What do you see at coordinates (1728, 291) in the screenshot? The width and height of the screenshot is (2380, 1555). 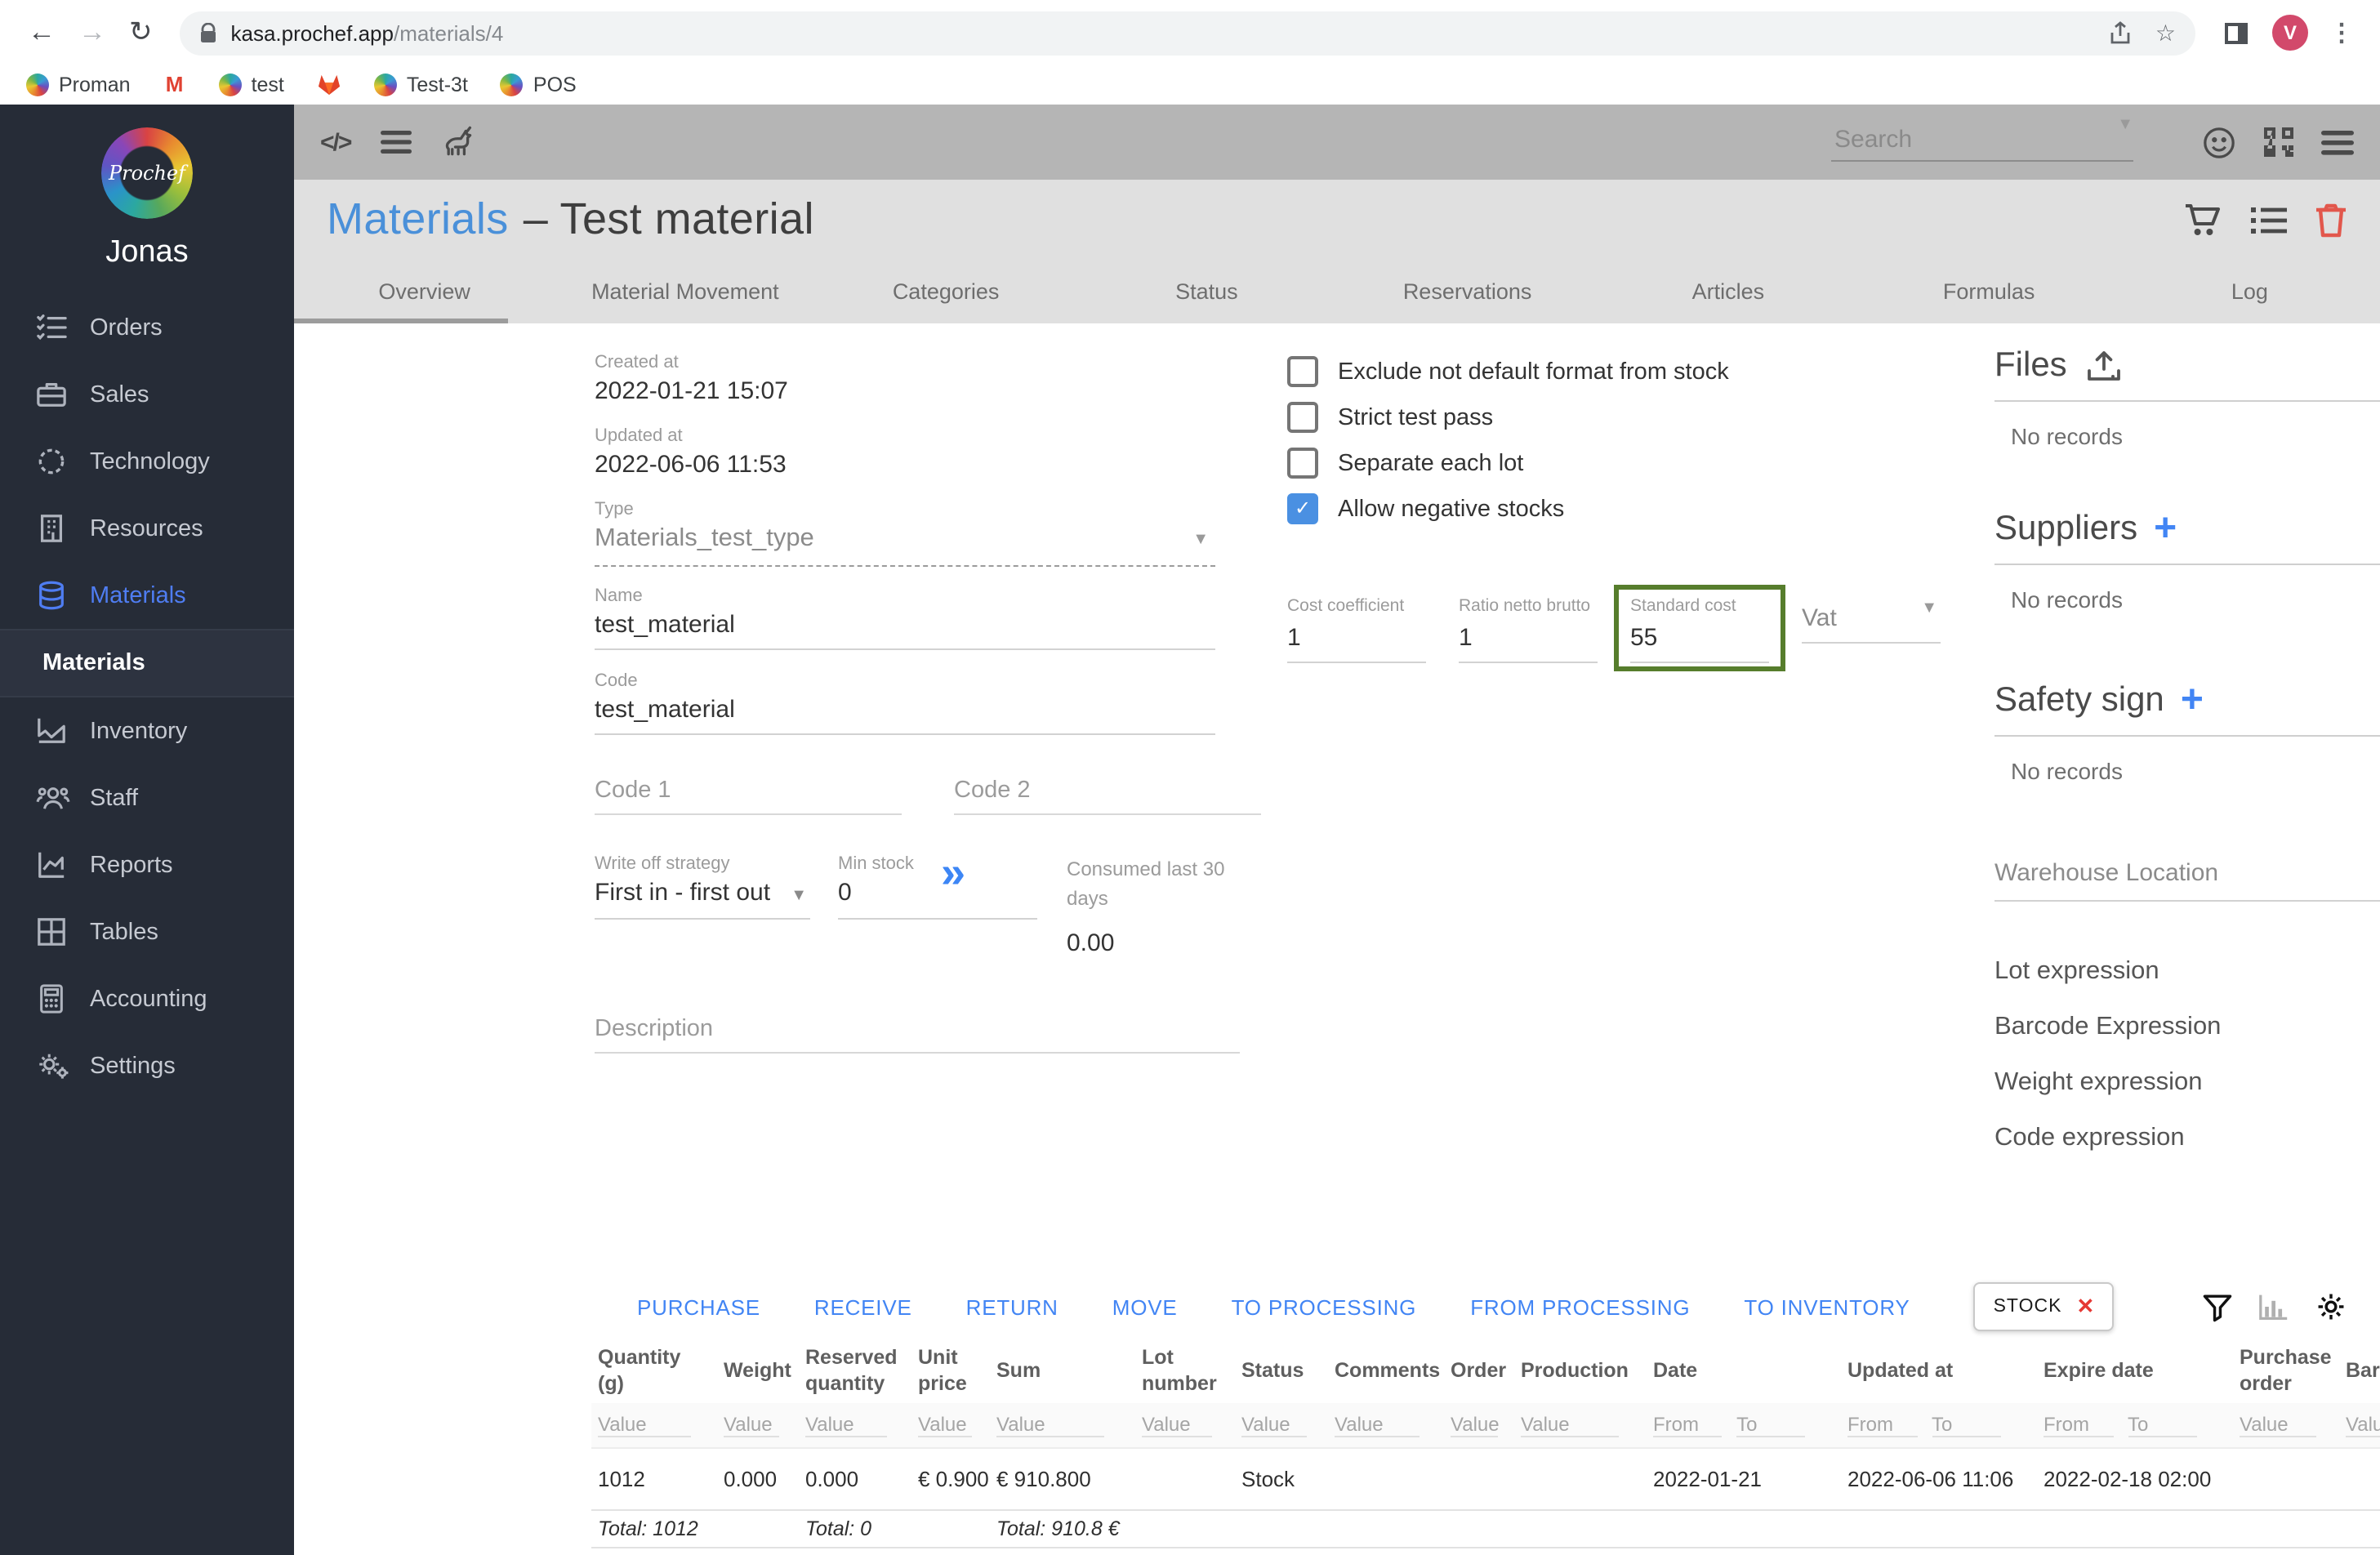 I see `tab-articles: Articles` at bounding box center [1728, 291].